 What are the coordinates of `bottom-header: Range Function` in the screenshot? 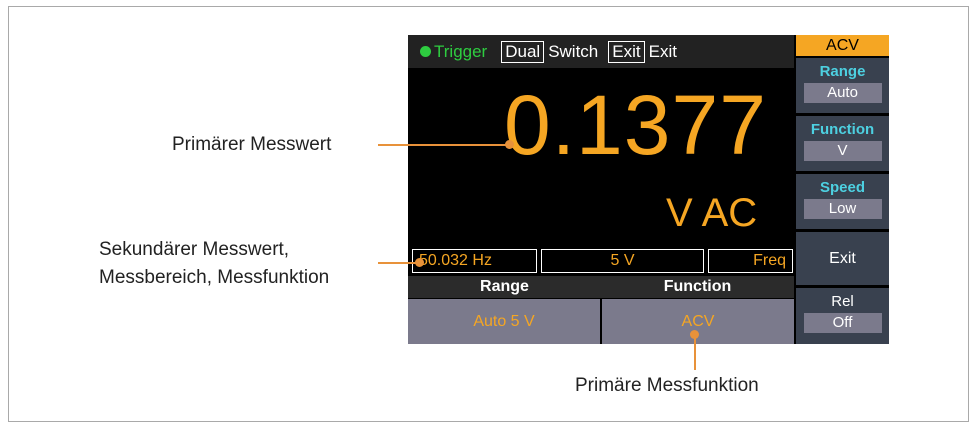 It's located at (601, 287).